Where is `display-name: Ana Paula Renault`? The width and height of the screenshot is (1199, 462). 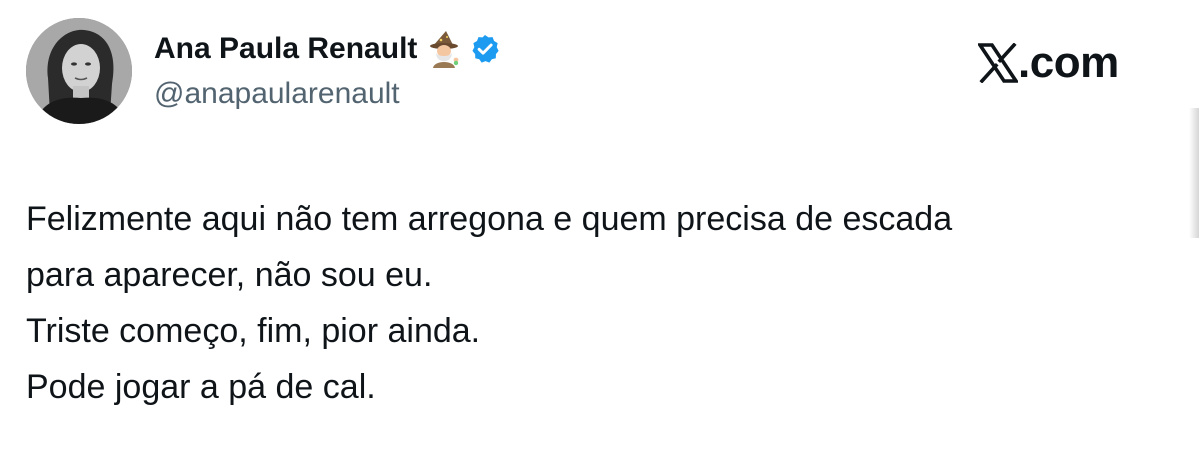 display-name: Ana Paula Renault is located at coordinates (285, 49).